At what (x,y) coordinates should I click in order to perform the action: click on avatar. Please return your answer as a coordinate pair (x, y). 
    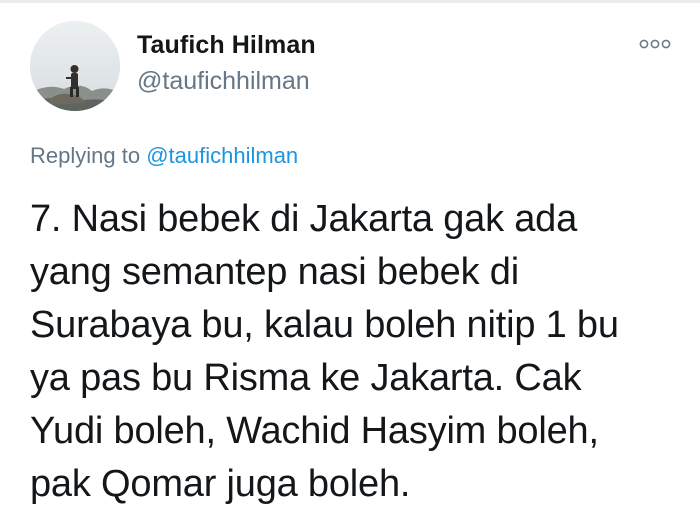
    Looking at the image, I should click on (75, 66).